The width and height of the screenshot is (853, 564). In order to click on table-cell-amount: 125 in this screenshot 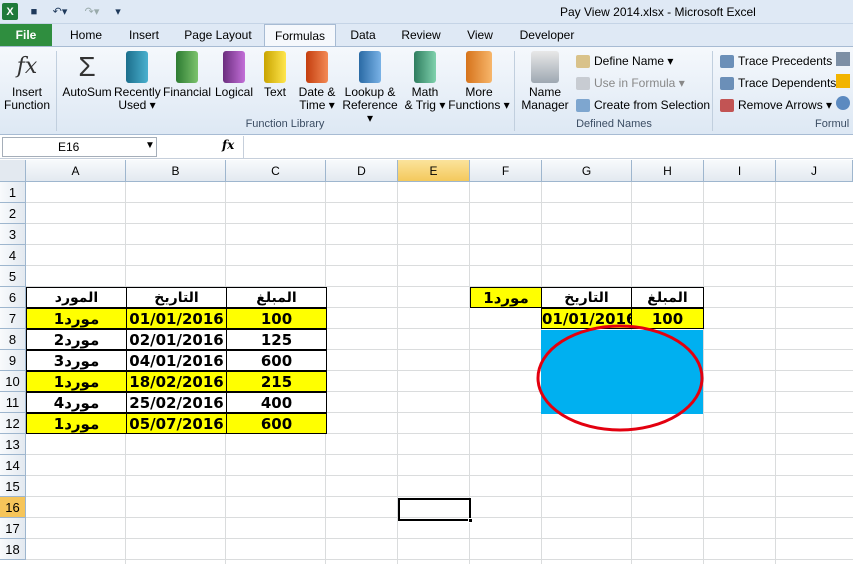, I will do `click(276, 339)`.